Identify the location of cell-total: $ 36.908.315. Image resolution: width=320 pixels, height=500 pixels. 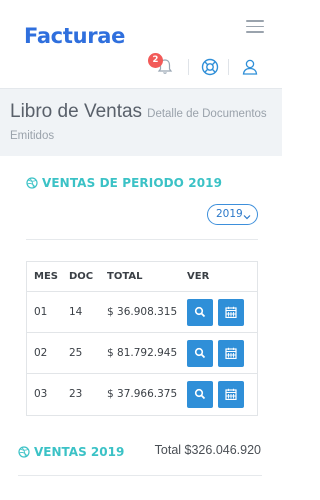
(142, 312).